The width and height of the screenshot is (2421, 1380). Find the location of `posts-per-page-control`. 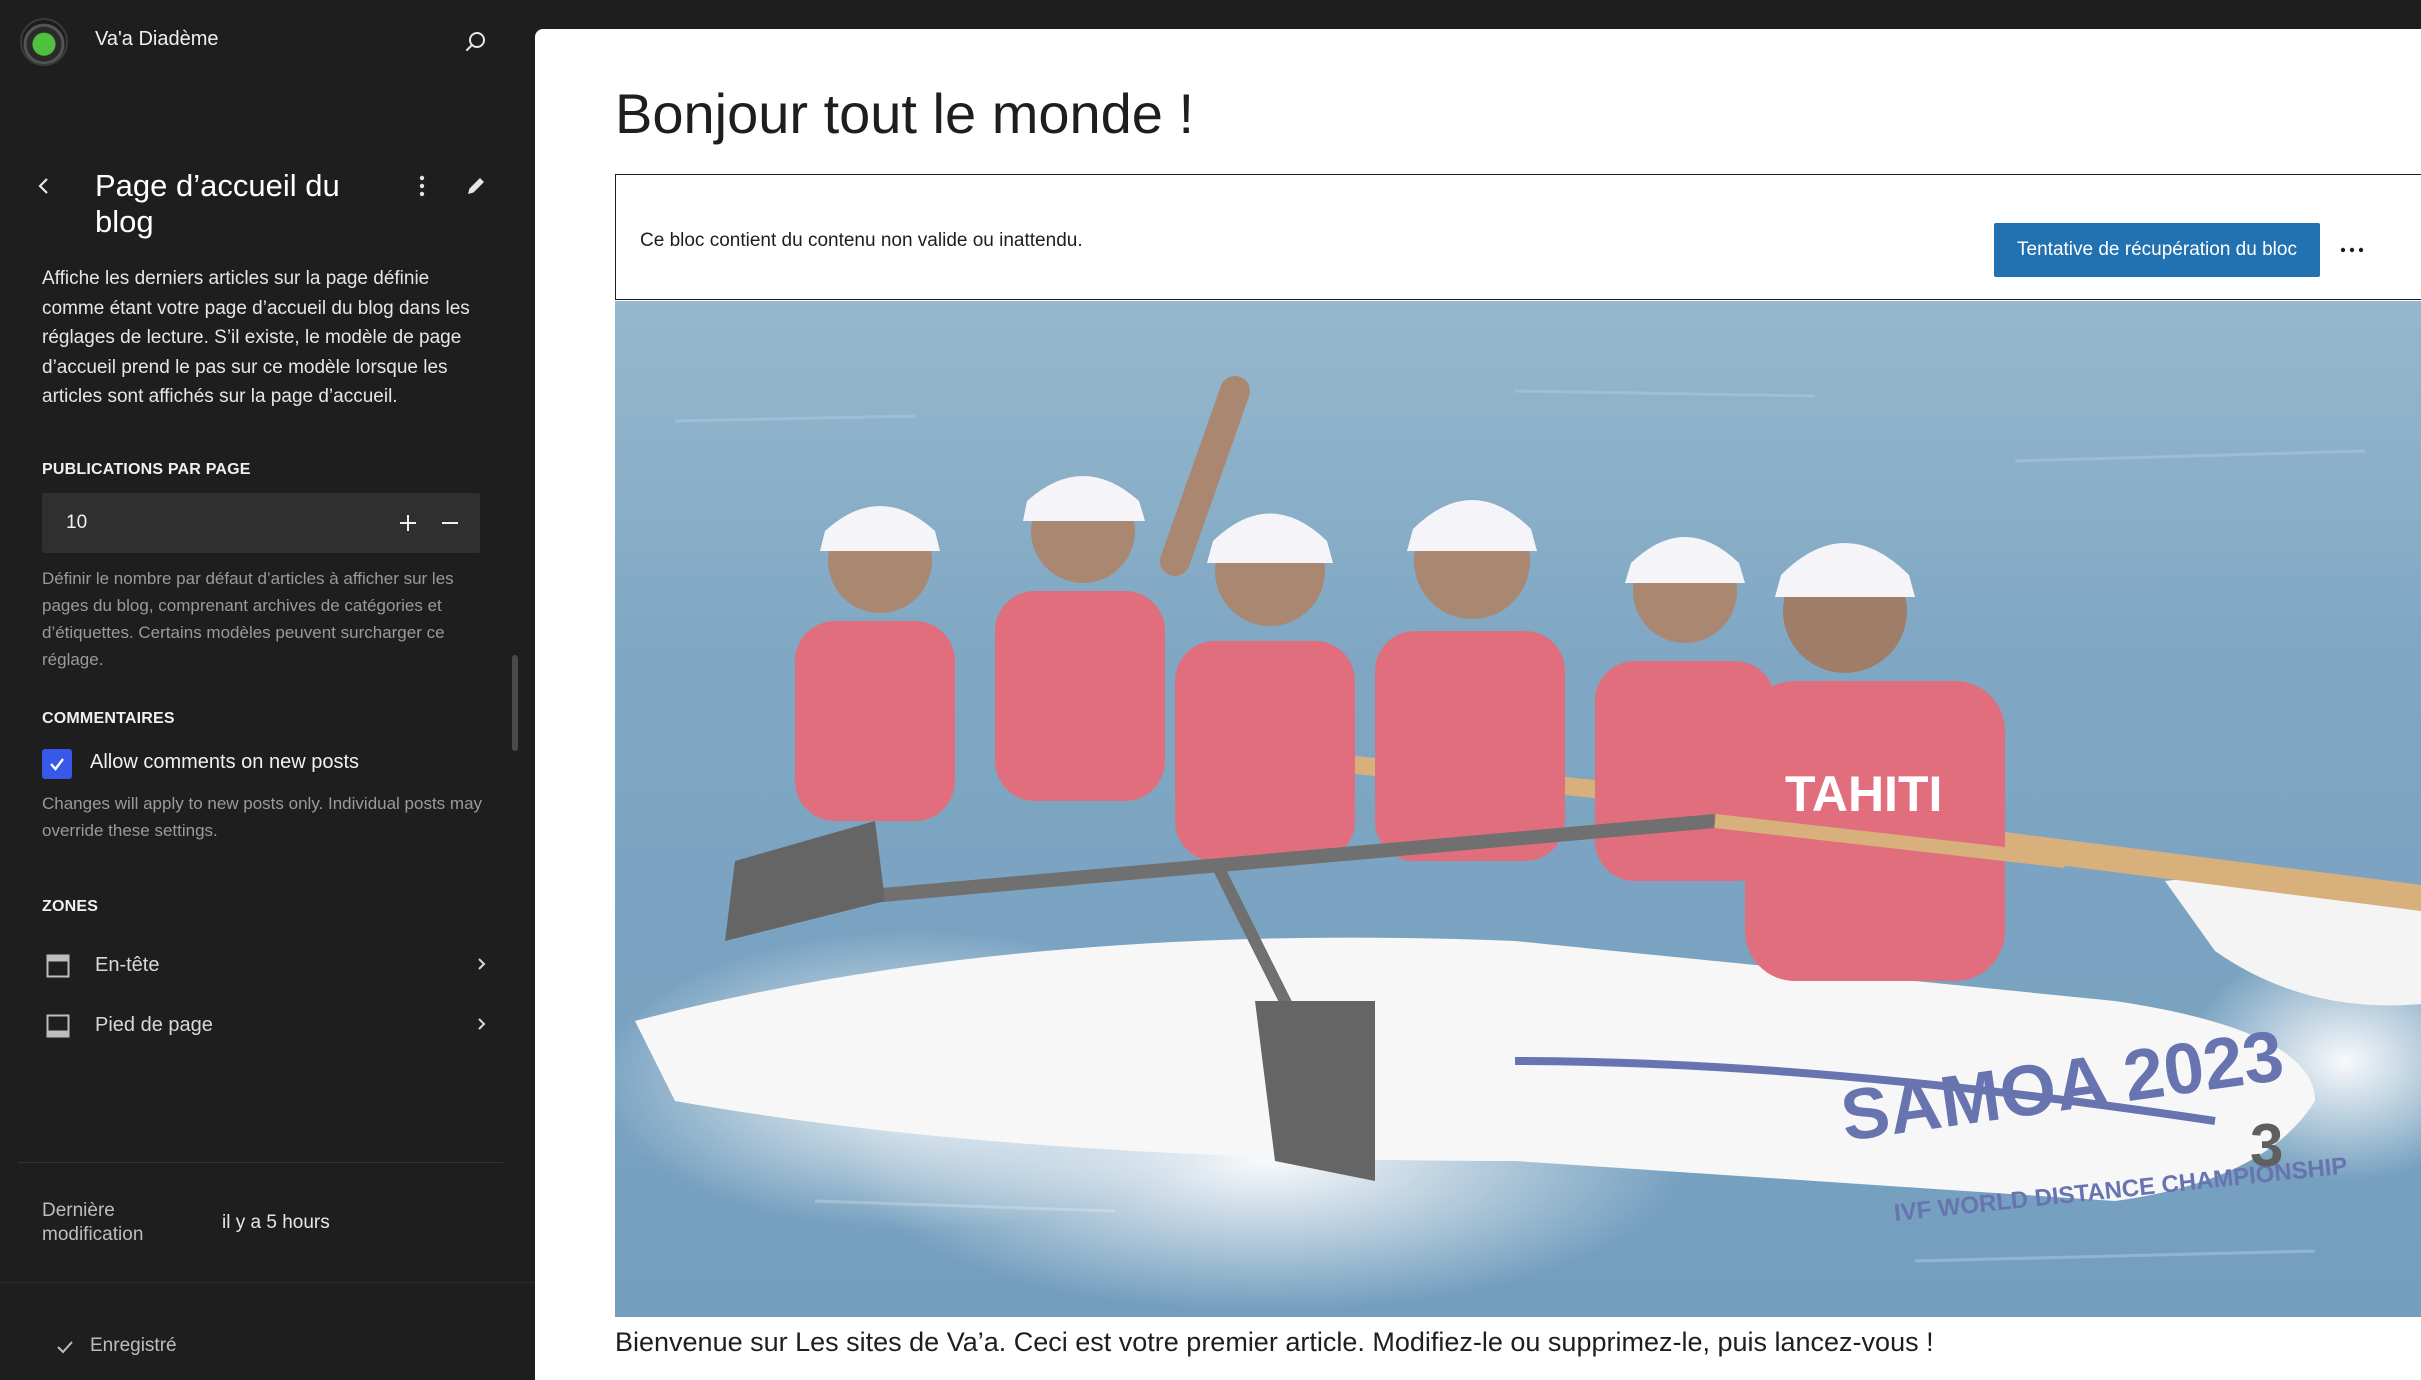

posts-per-page-control is located at coordinates (261, 523).